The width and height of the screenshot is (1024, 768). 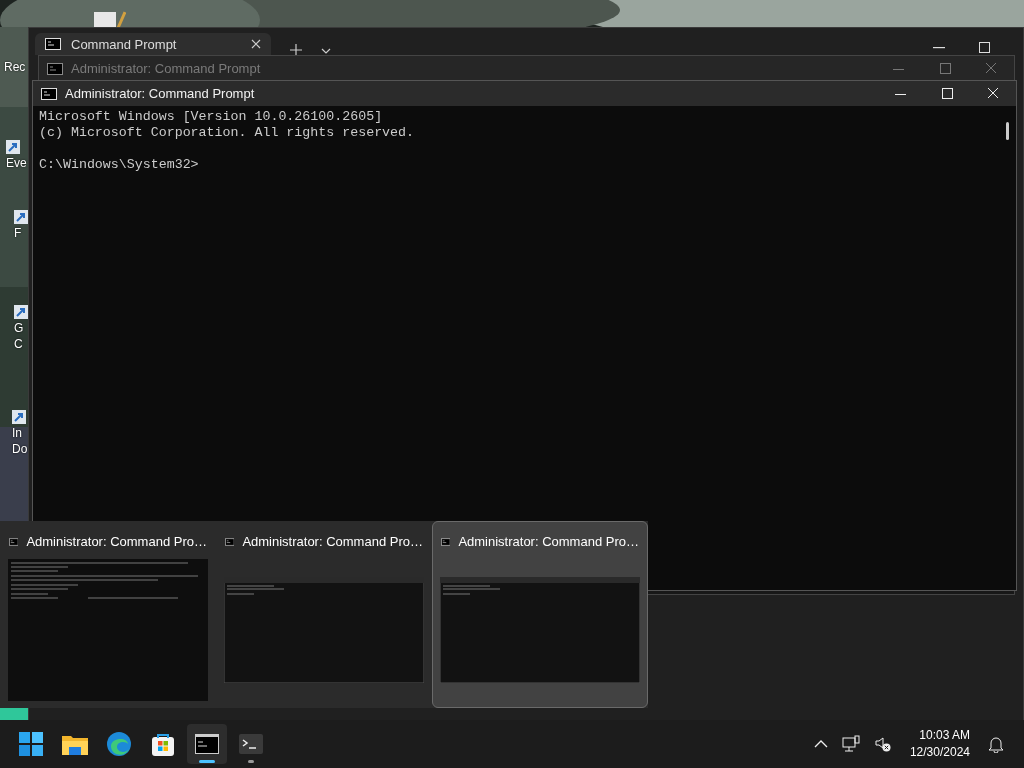 I want to click on terminal-icon, so click(x=251, y=744).